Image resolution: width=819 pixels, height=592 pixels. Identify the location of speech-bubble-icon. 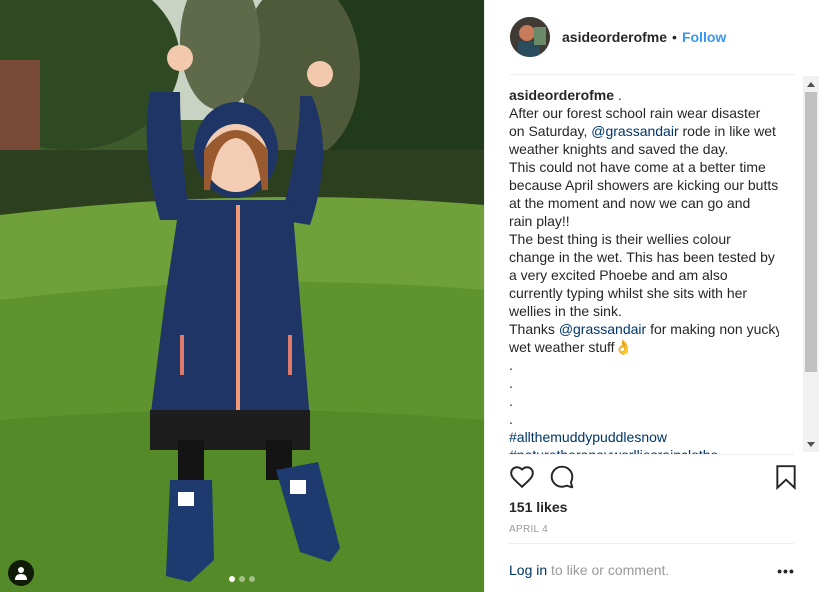
(562, 477).